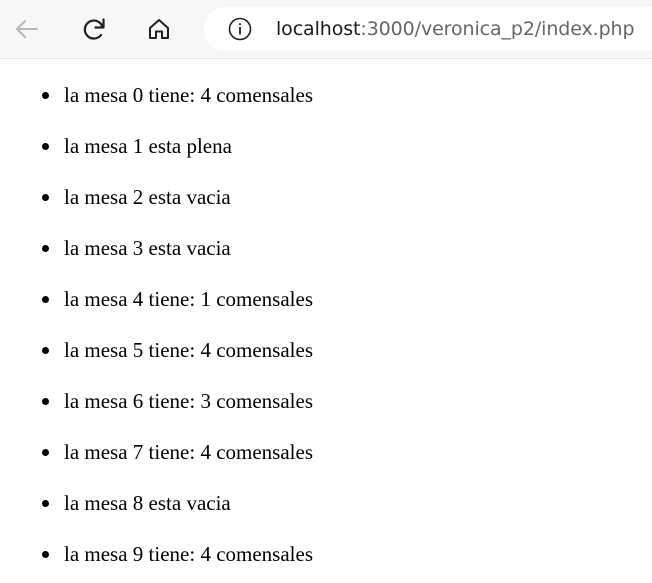 The width and height of the screenshot is (652, 583). I want to click on list-item: la mesa 9 tiene: 4 comensales, so click(326, 542).